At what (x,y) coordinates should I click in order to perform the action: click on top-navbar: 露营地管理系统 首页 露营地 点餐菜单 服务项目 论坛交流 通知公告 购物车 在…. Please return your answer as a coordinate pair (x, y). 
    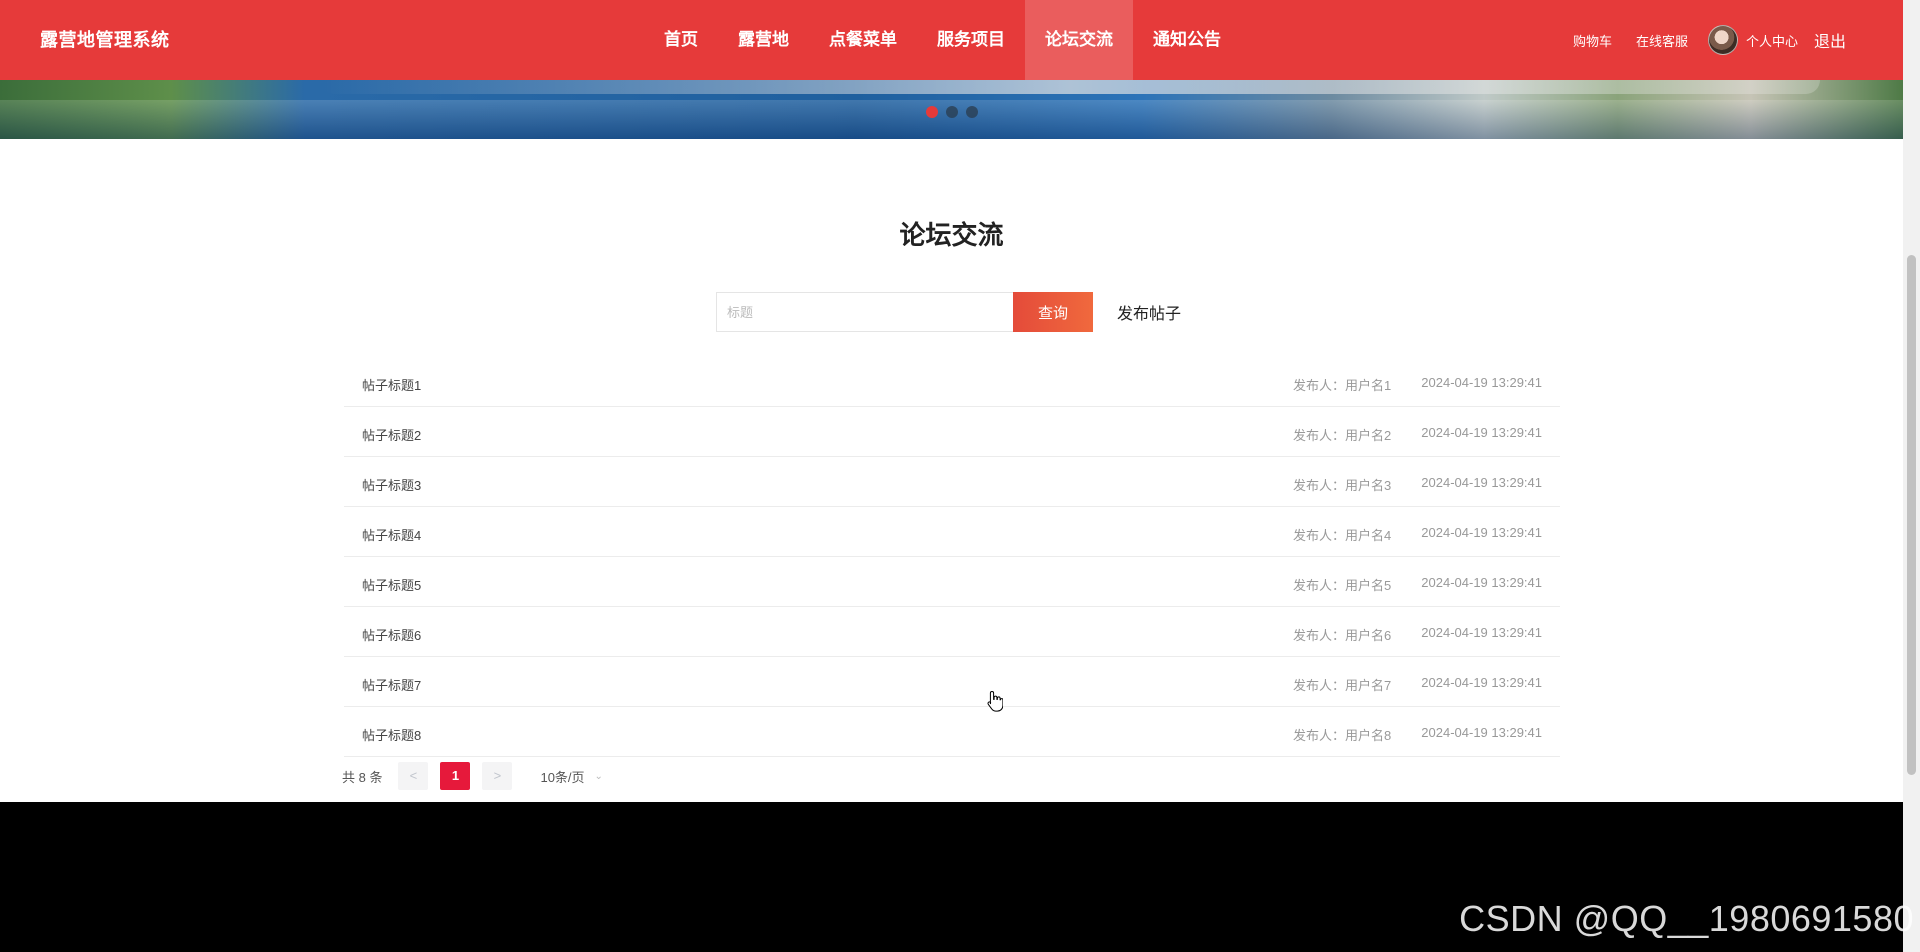
    Looking at the image, I should click on (951, 40).